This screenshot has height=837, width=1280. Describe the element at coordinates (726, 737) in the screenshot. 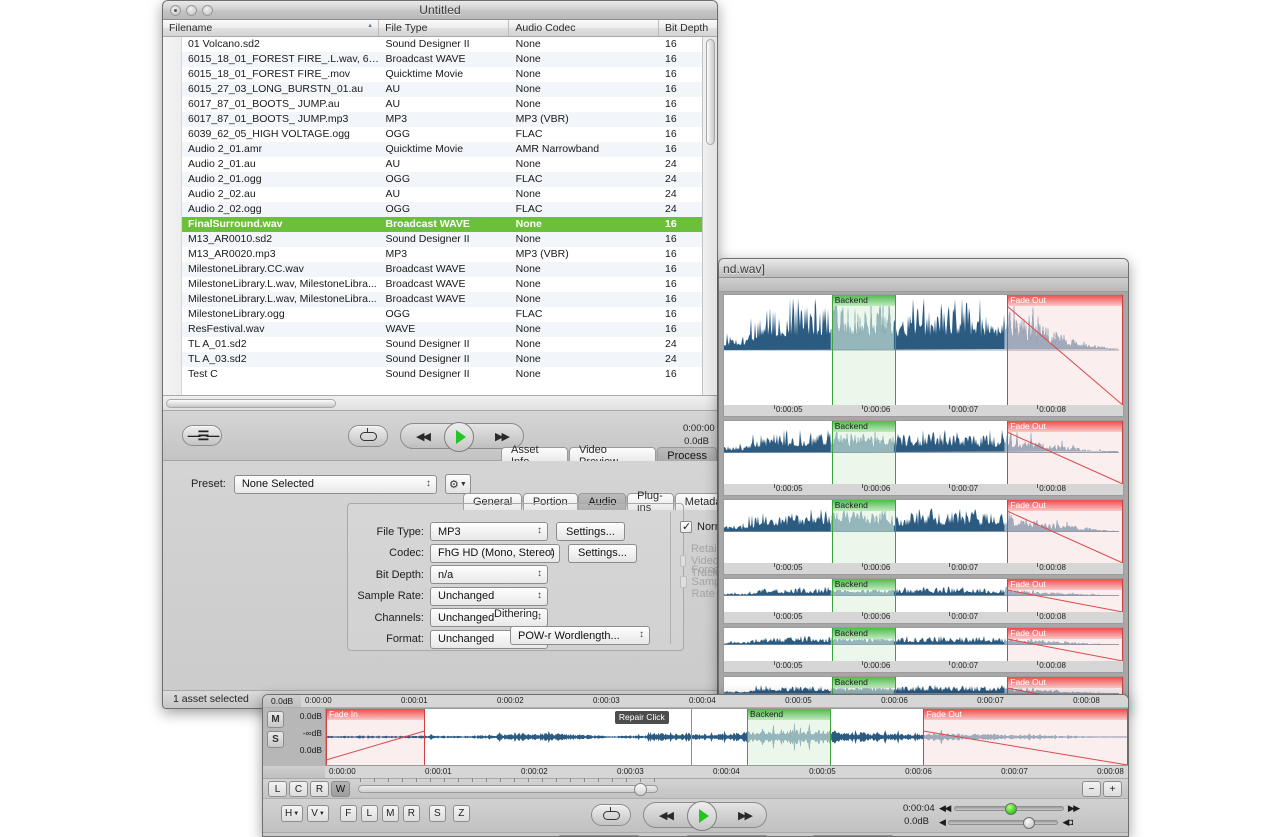

I see `editor-waveform-canvas: Fade In Backend Fade Out Repair Click` at that location.